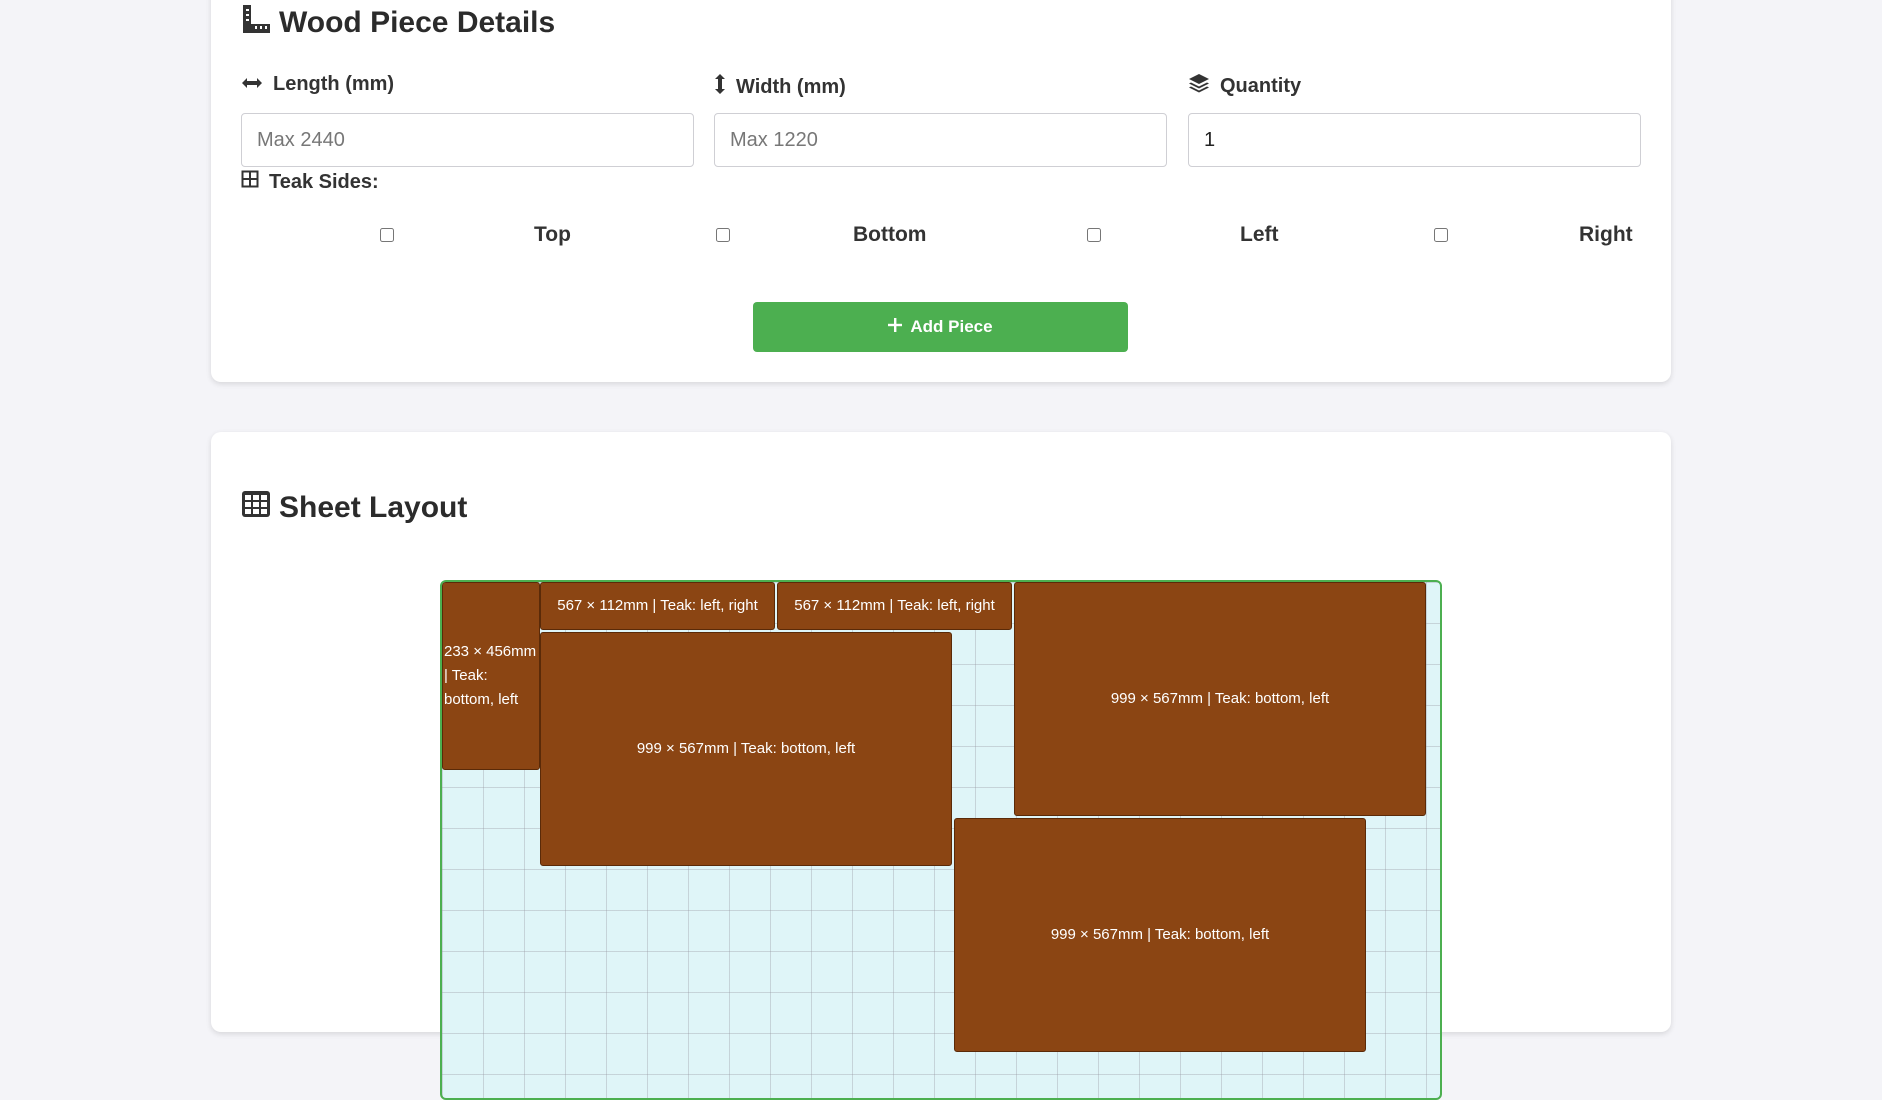 This screenshot has height=1100, width=1882. I want to click on placed-piece: 233 × 456mm | Teak: bottom, left, so click(491, 676).